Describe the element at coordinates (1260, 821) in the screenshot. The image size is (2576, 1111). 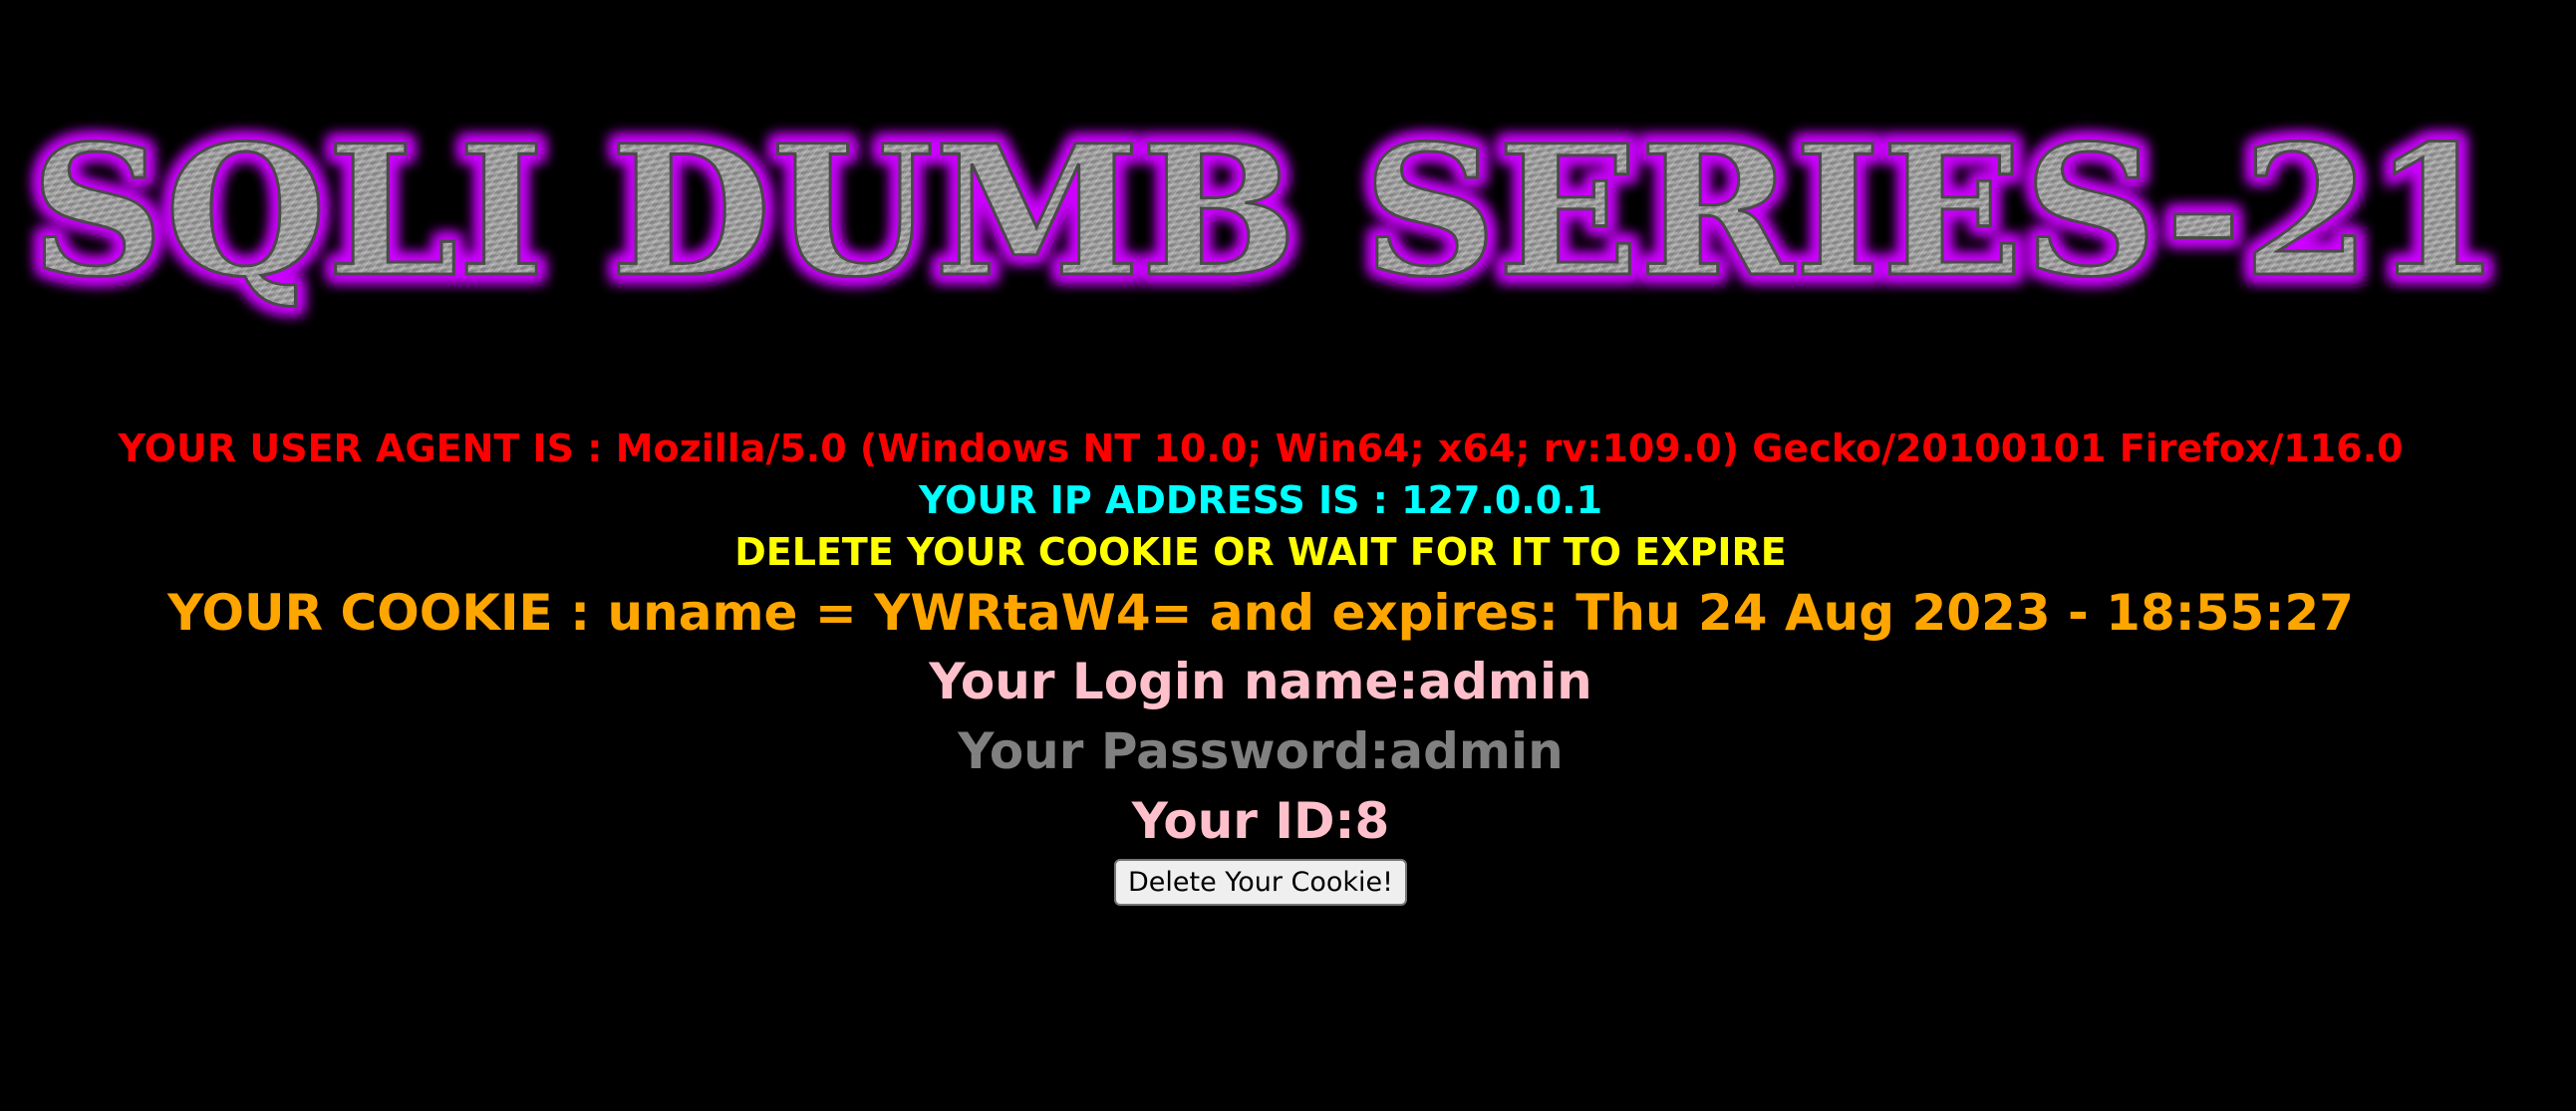
I see `user-id-line: Your ID:8` at that location.